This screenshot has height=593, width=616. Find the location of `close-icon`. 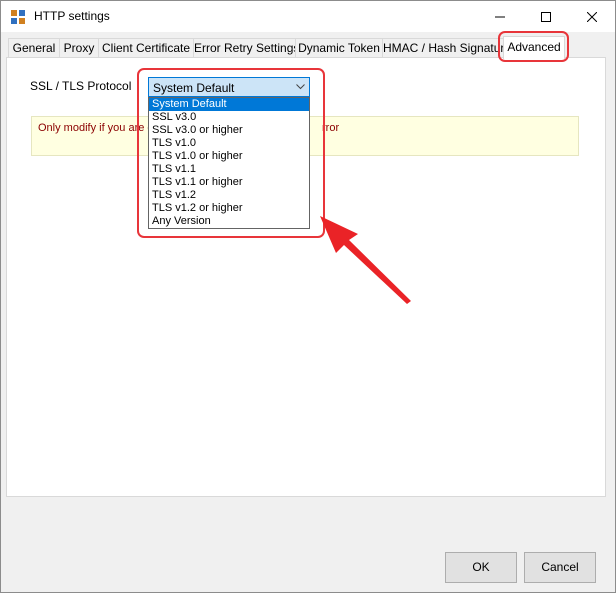

close-icon is located at coordinates (592, 16).